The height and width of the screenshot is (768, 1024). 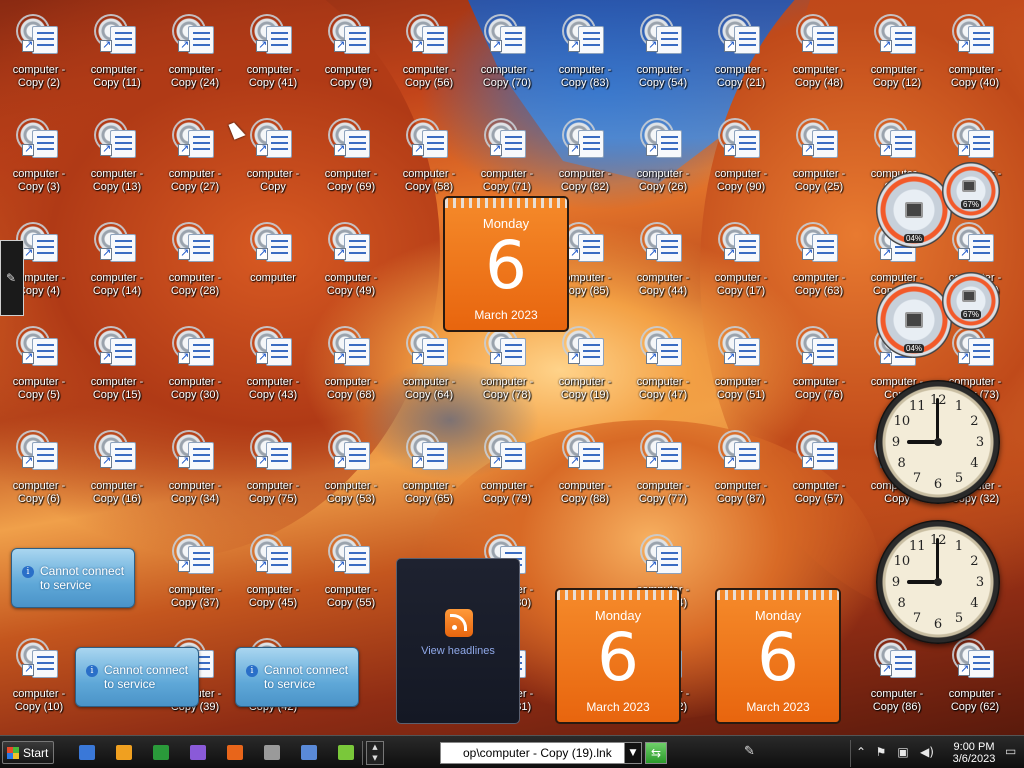 What do you see at coordinates (975, 680) in the screenshot?
I see `desktop-shortcut: computer - Copy (62)` at bounding box center [975, 680].